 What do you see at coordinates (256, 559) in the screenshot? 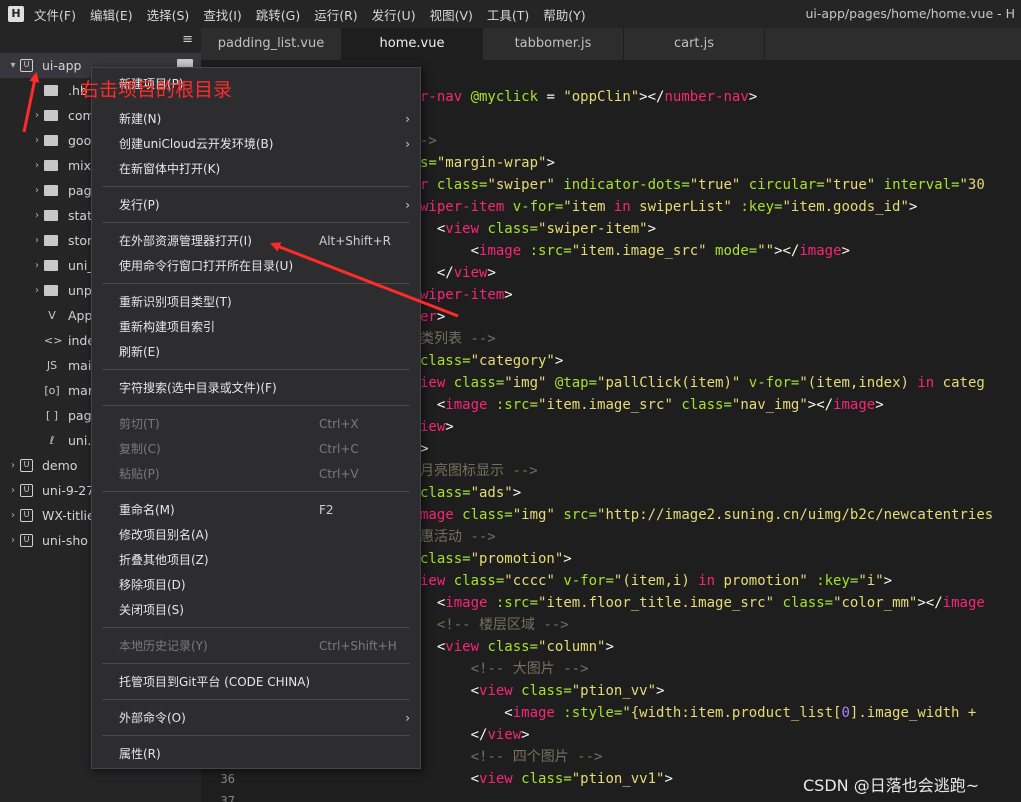
I see `context-menu-item: 折叠其他项目(Z)` at bounding box center [256, 559].